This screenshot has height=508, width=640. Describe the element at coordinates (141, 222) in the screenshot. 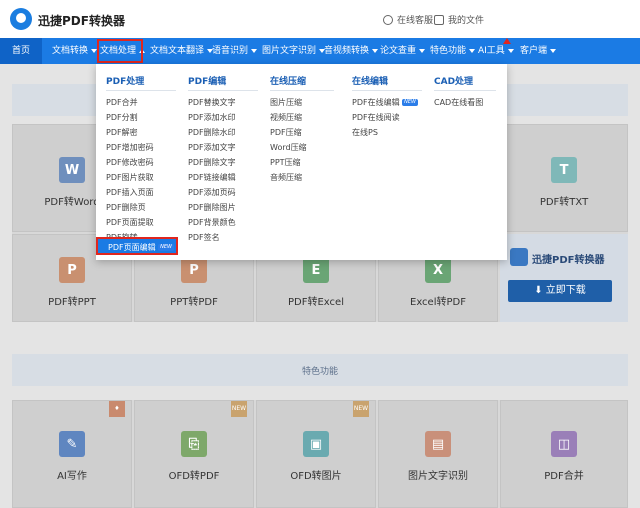

I see `menu-item: PDF页面提取` at that location.